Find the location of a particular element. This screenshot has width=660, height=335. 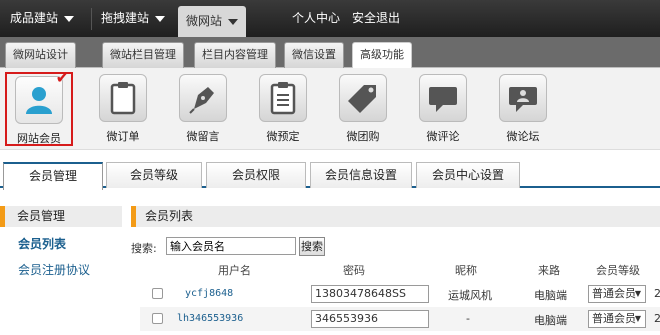

checklist-icon is located at coordinates (283, 98).